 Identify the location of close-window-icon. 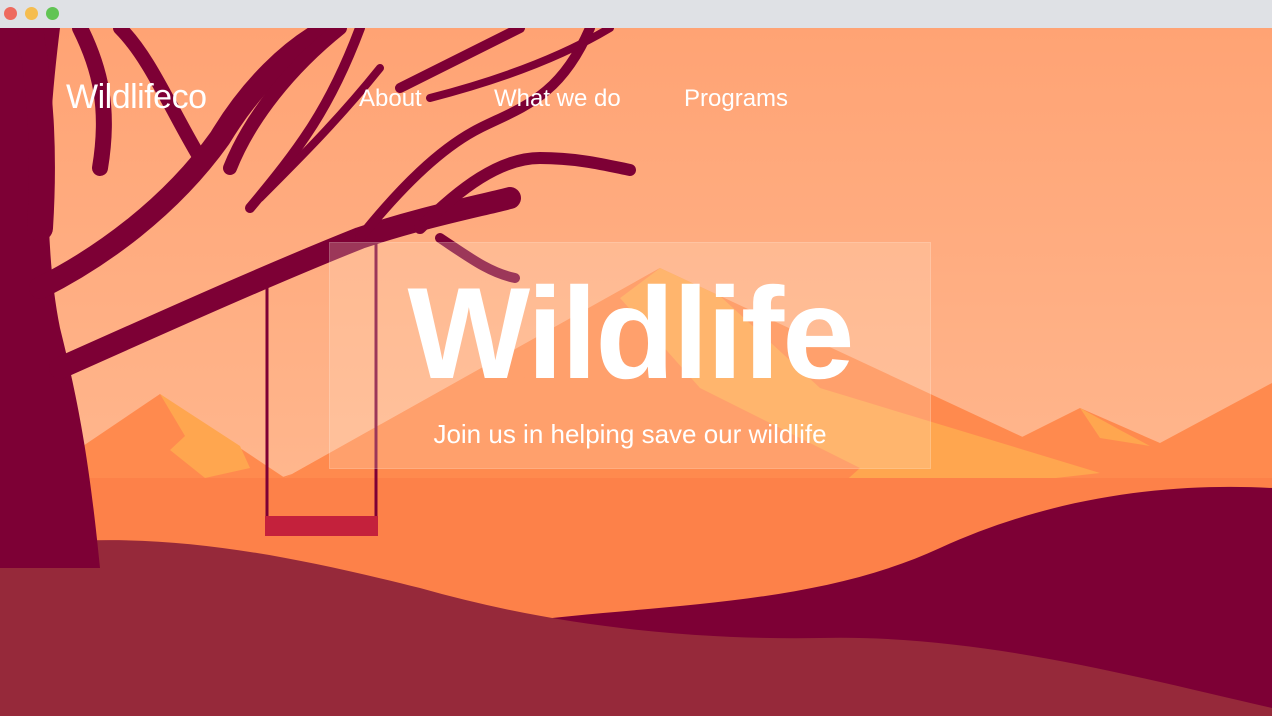
(10, 13).